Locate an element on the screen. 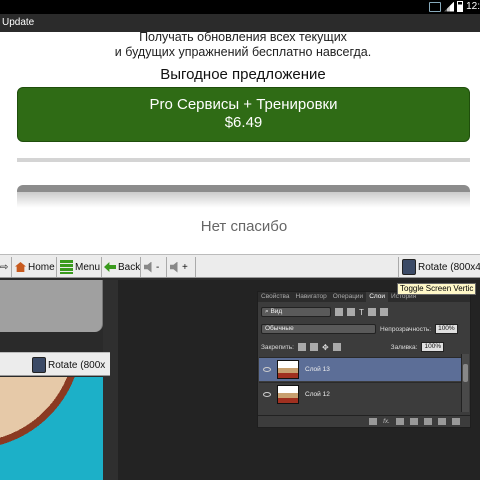 The image size is (480, 480). tab-navigator: Навигатор is located at coordinates (311, 297).